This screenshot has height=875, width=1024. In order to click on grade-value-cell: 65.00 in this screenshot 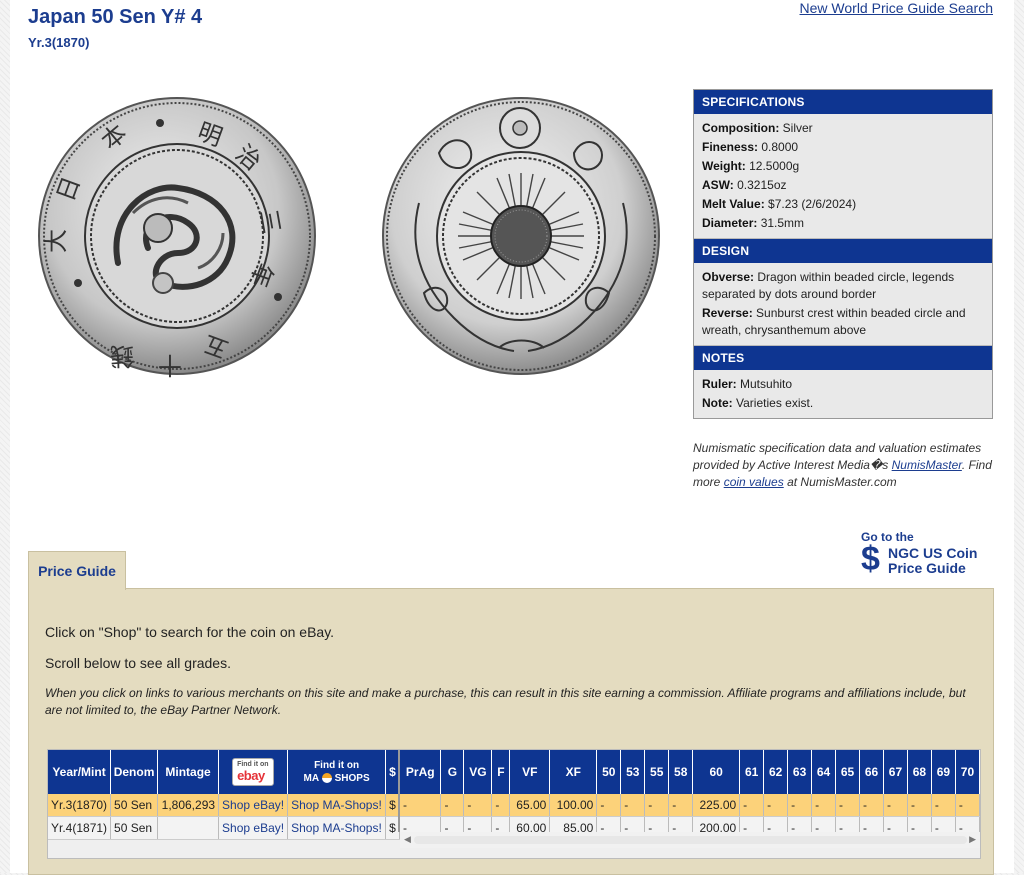, I will do `click(530, 805)`.